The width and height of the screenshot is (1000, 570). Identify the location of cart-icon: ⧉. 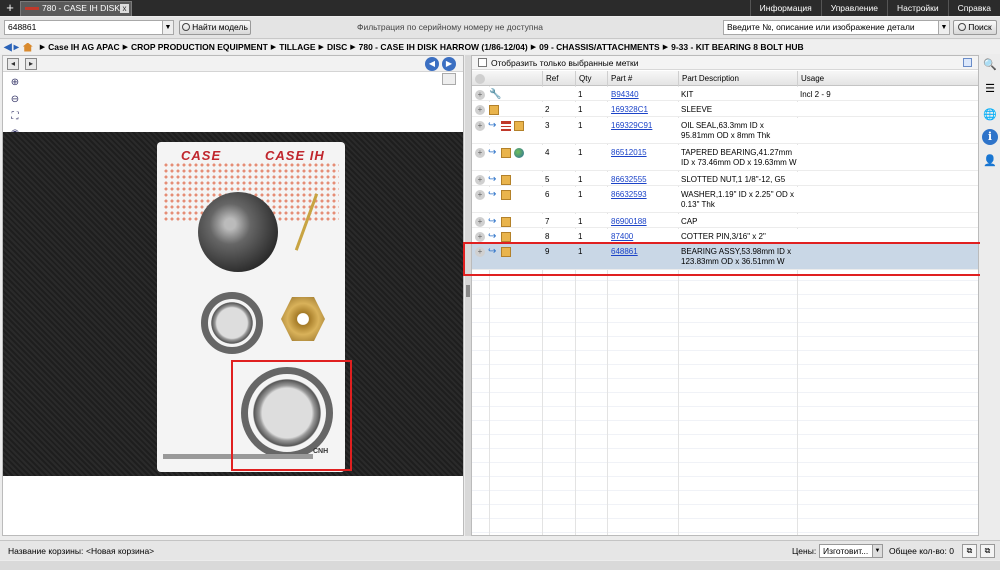
(987, 551).